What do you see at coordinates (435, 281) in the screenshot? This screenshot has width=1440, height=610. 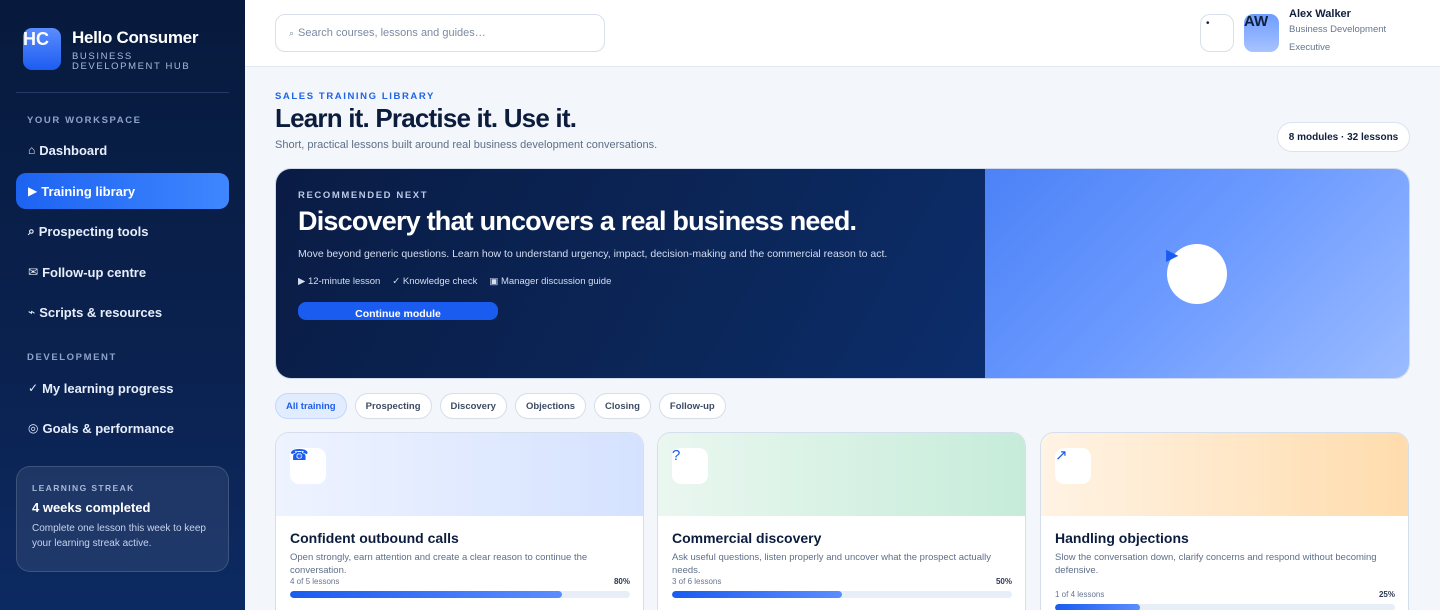 I see `feature-knowledge-check: ✓ Knowledge check` at bounding box center [435, 281].